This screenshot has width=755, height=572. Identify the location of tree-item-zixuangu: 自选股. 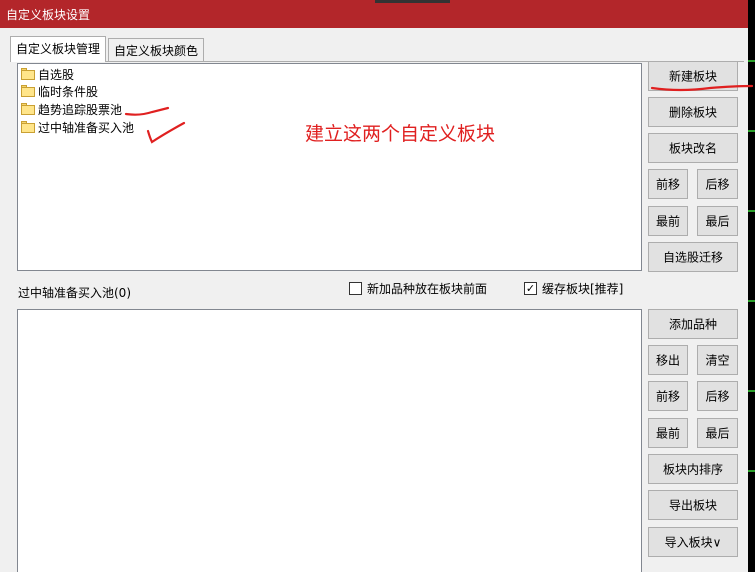
(47, 74).